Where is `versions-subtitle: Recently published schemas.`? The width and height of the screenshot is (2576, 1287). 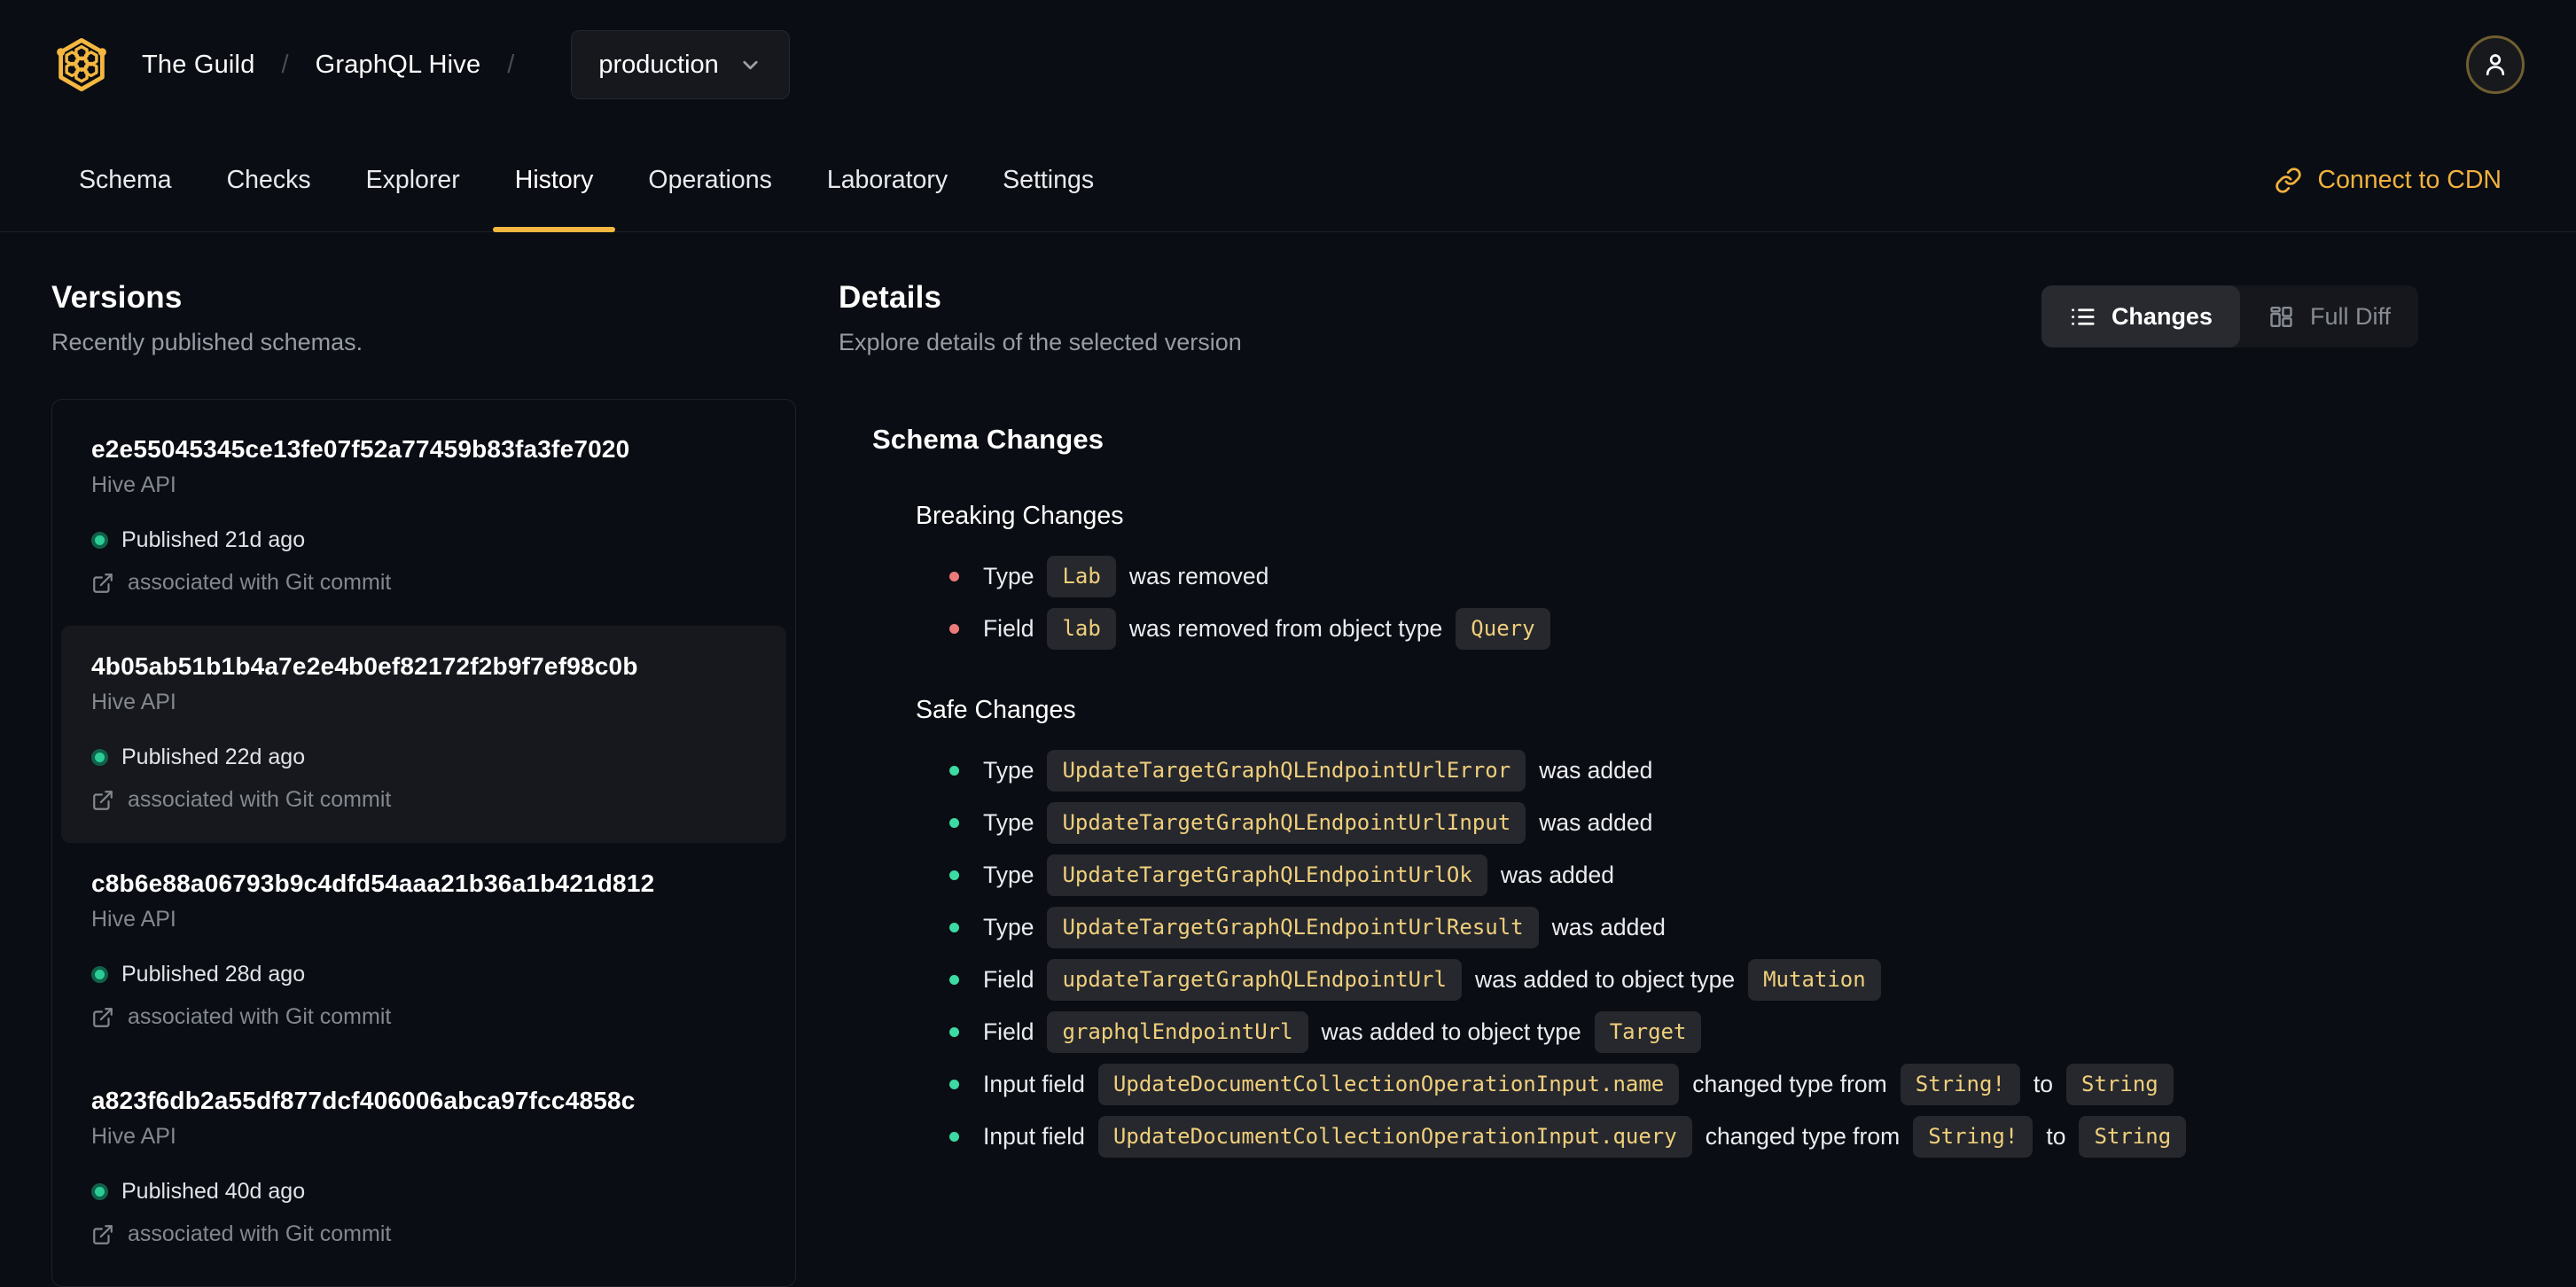 versions-subtitle: Recently published schemas. is located at coordinates (207, 342).